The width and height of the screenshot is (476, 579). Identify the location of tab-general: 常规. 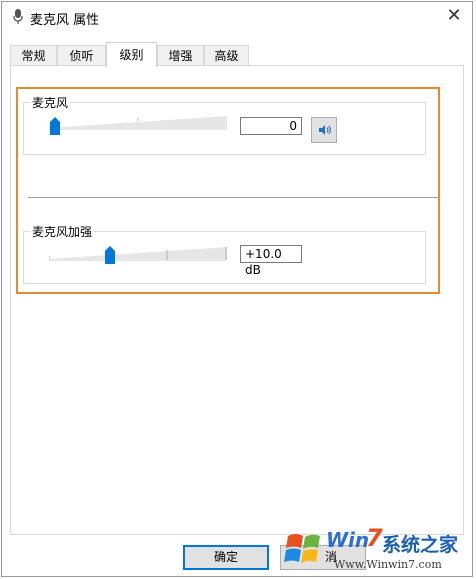
(33, 55).